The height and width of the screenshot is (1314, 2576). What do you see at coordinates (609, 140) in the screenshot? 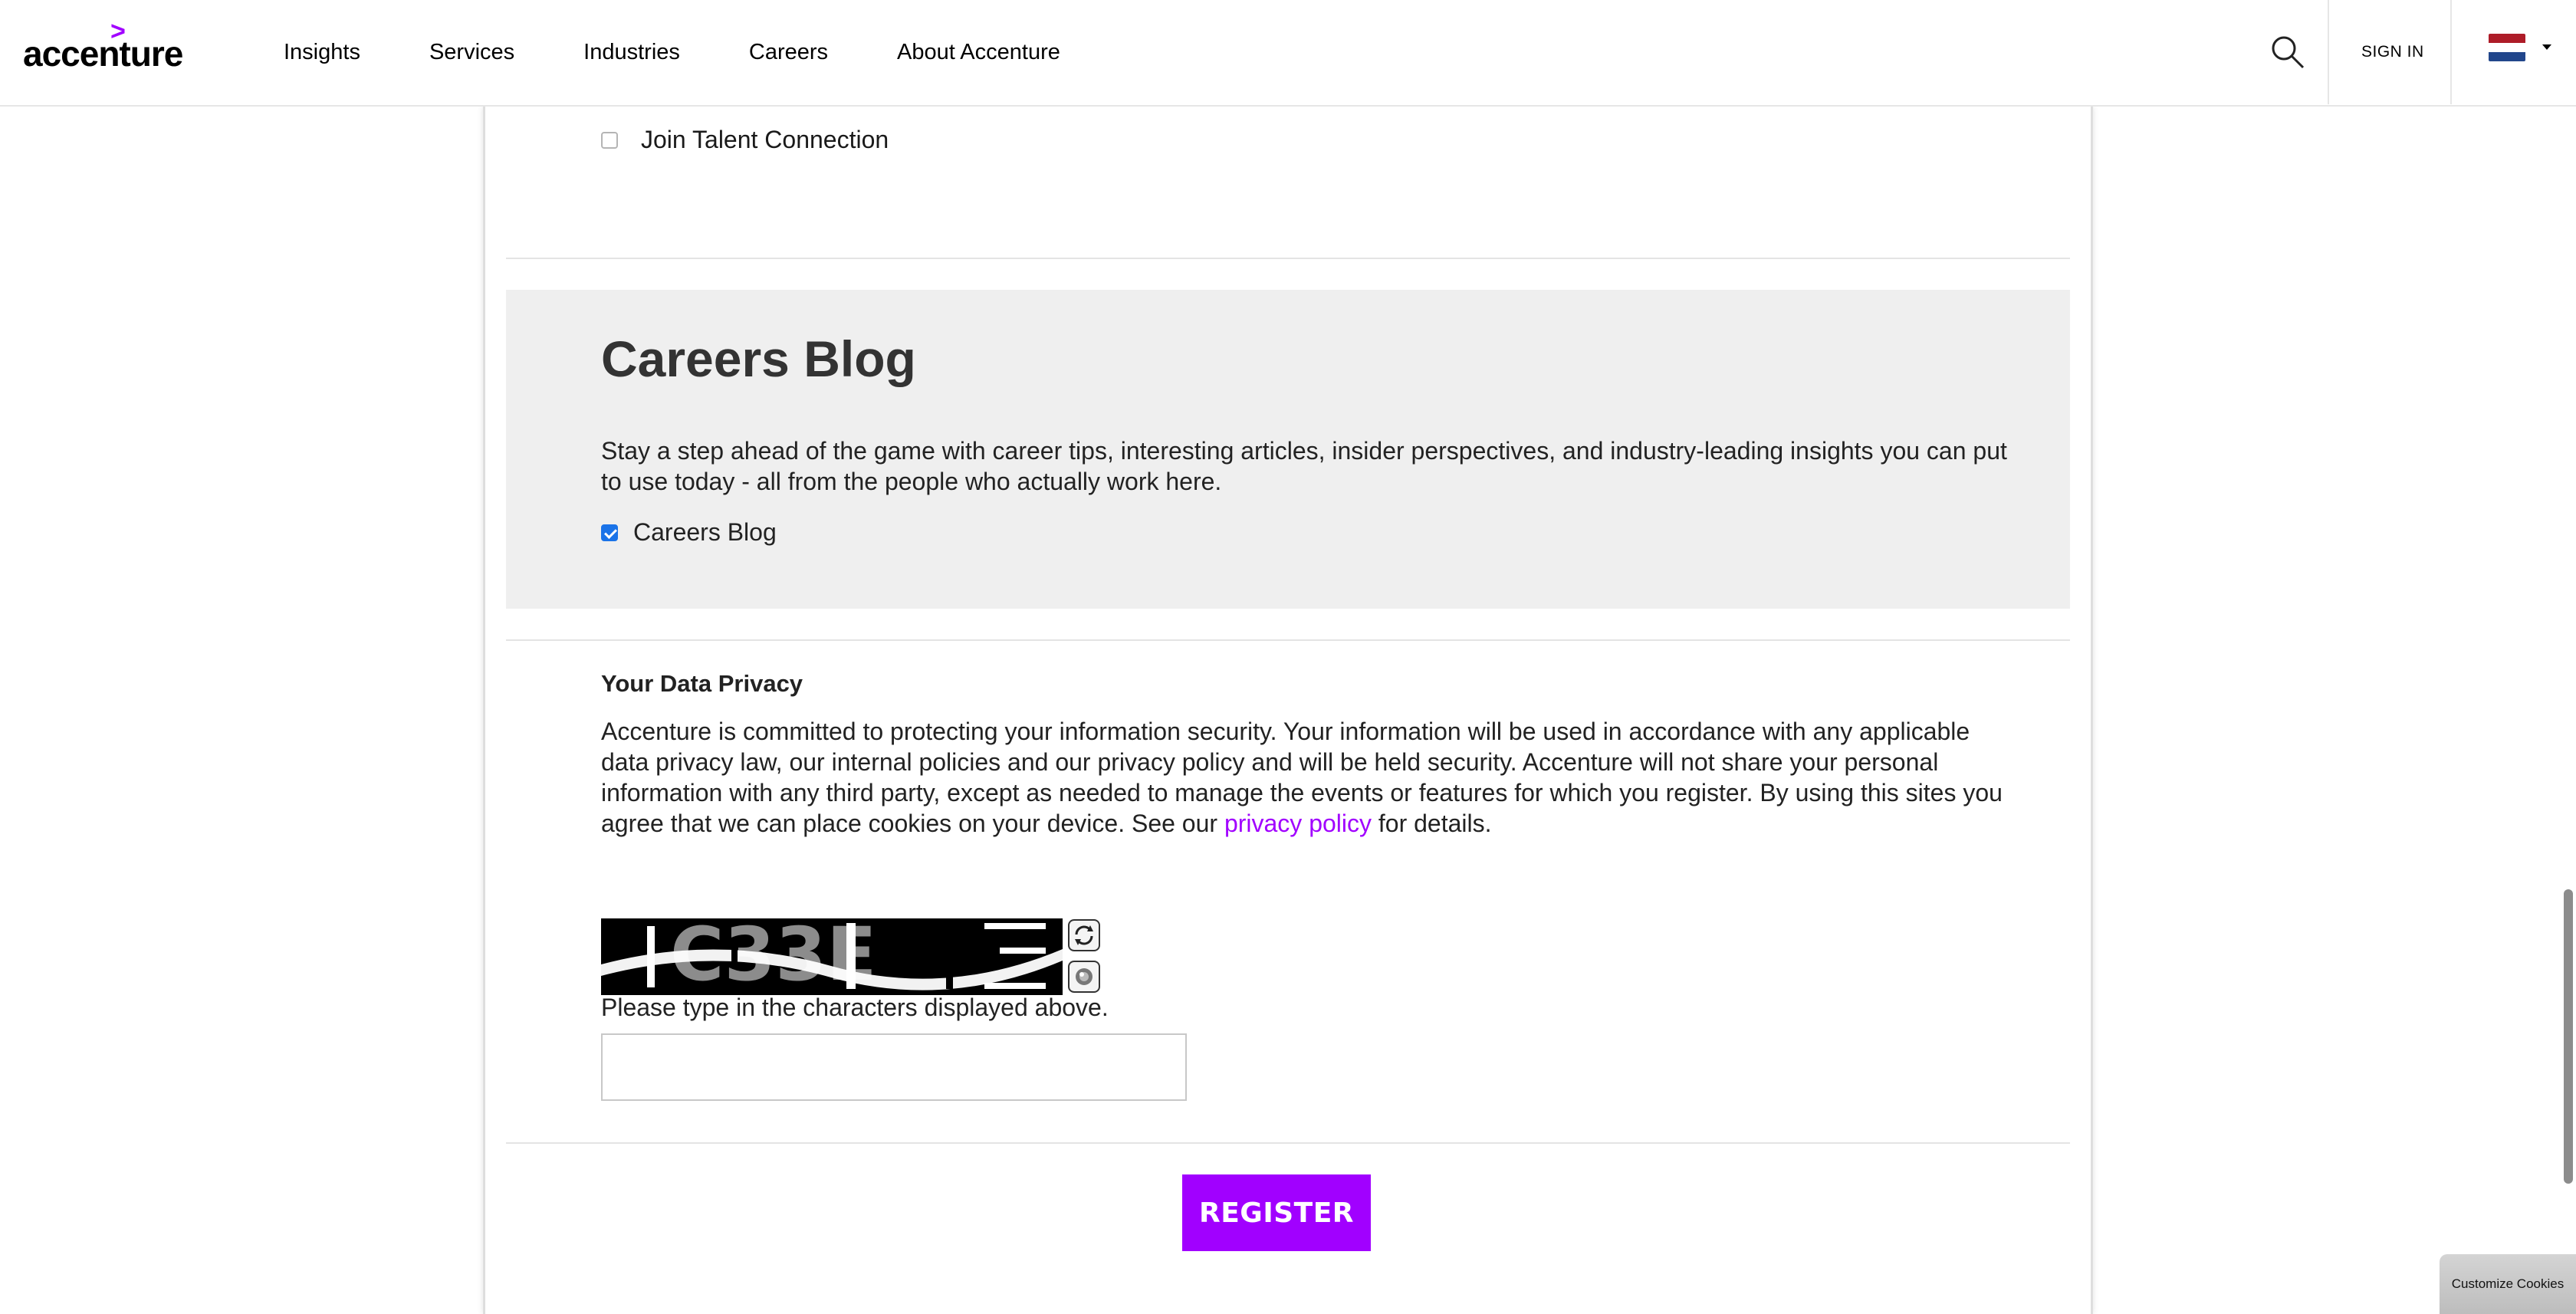
I see `talent-connection-checkbox` at bounding box center [609, 140].